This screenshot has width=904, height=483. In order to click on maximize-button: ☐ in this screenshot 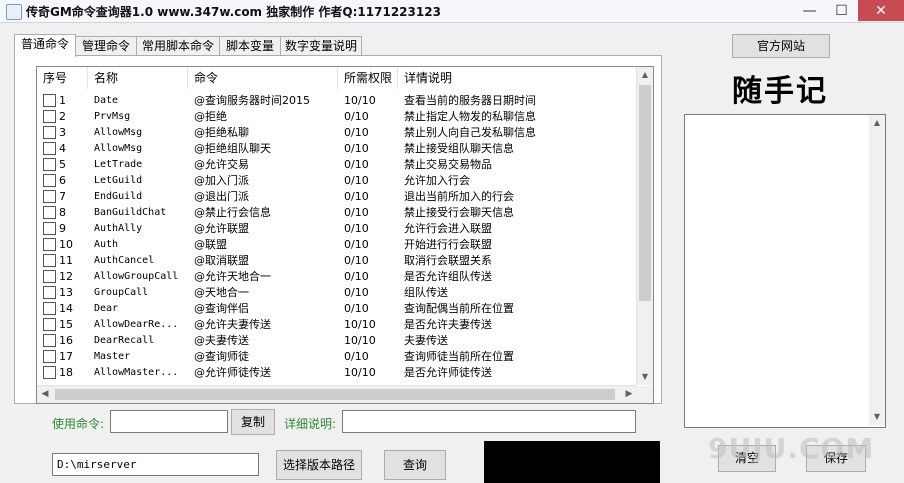, I will do `click(841, 10)`.